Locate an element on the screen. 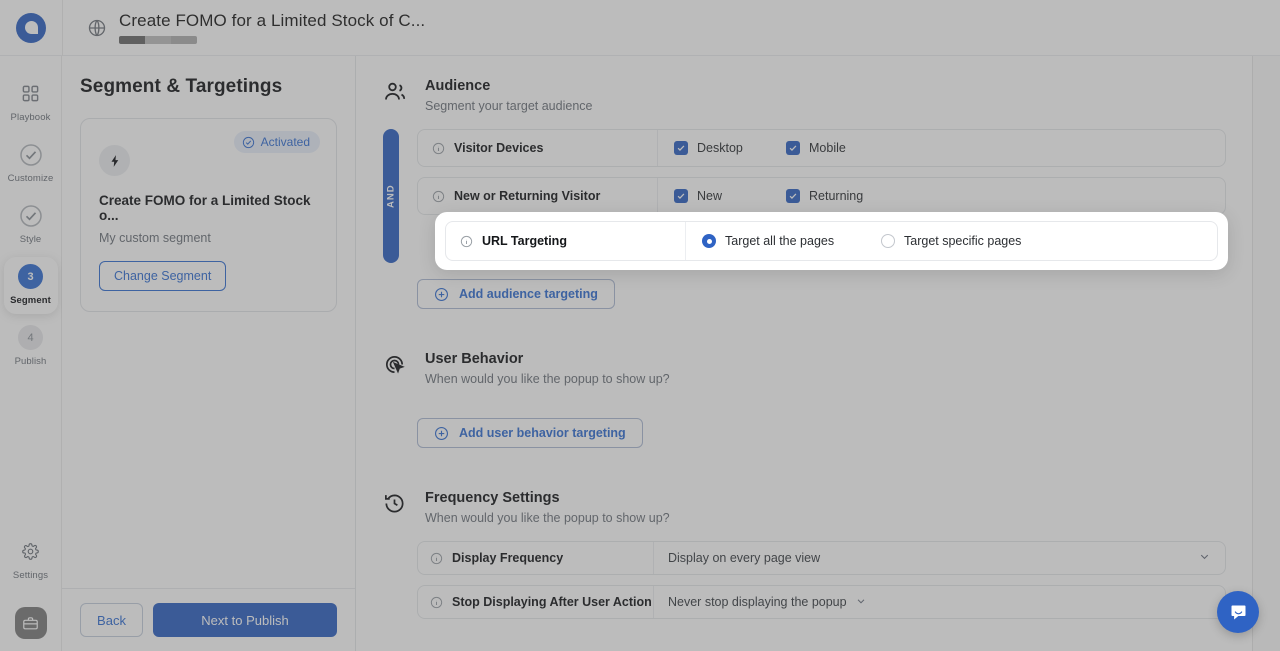 The height and width of the screenshot is (651, 1280). rule-row-visitor-devices: Visitor Devices Desktop Mobile is located at coordinates (821, 148).